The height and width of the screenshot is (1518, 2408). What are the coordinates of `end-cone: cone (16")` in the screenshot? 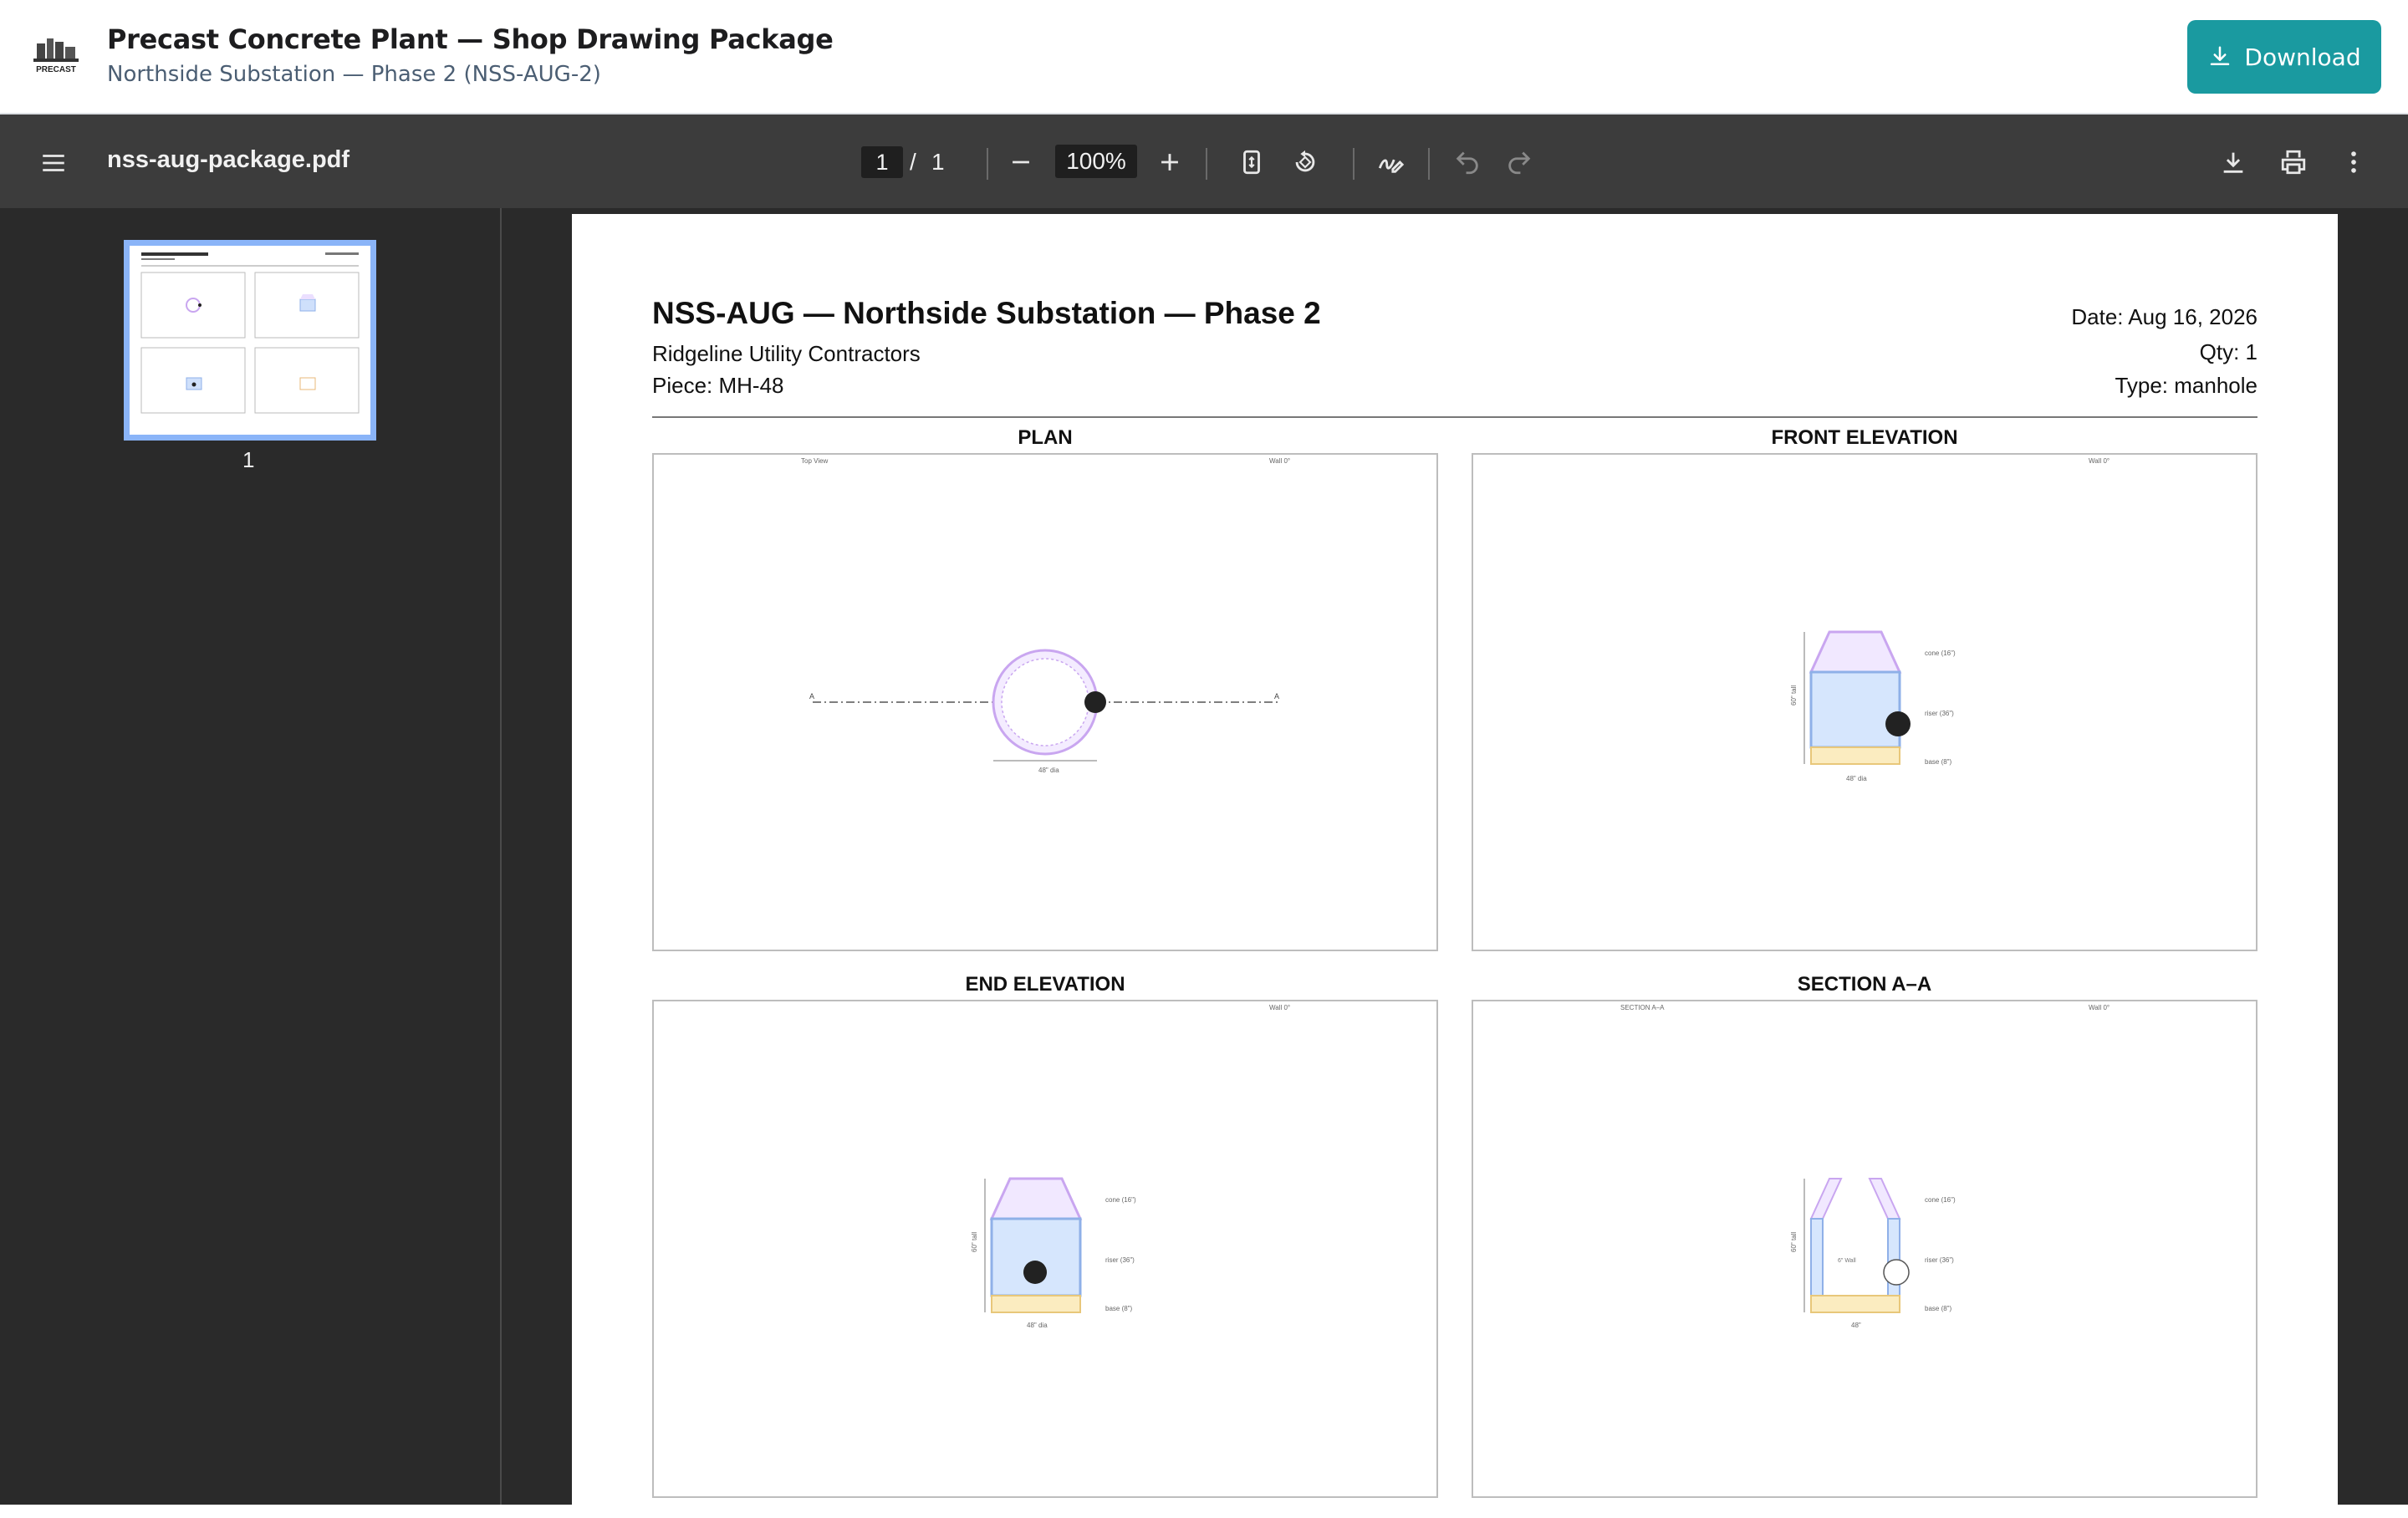 It's located at (1120, 1200).